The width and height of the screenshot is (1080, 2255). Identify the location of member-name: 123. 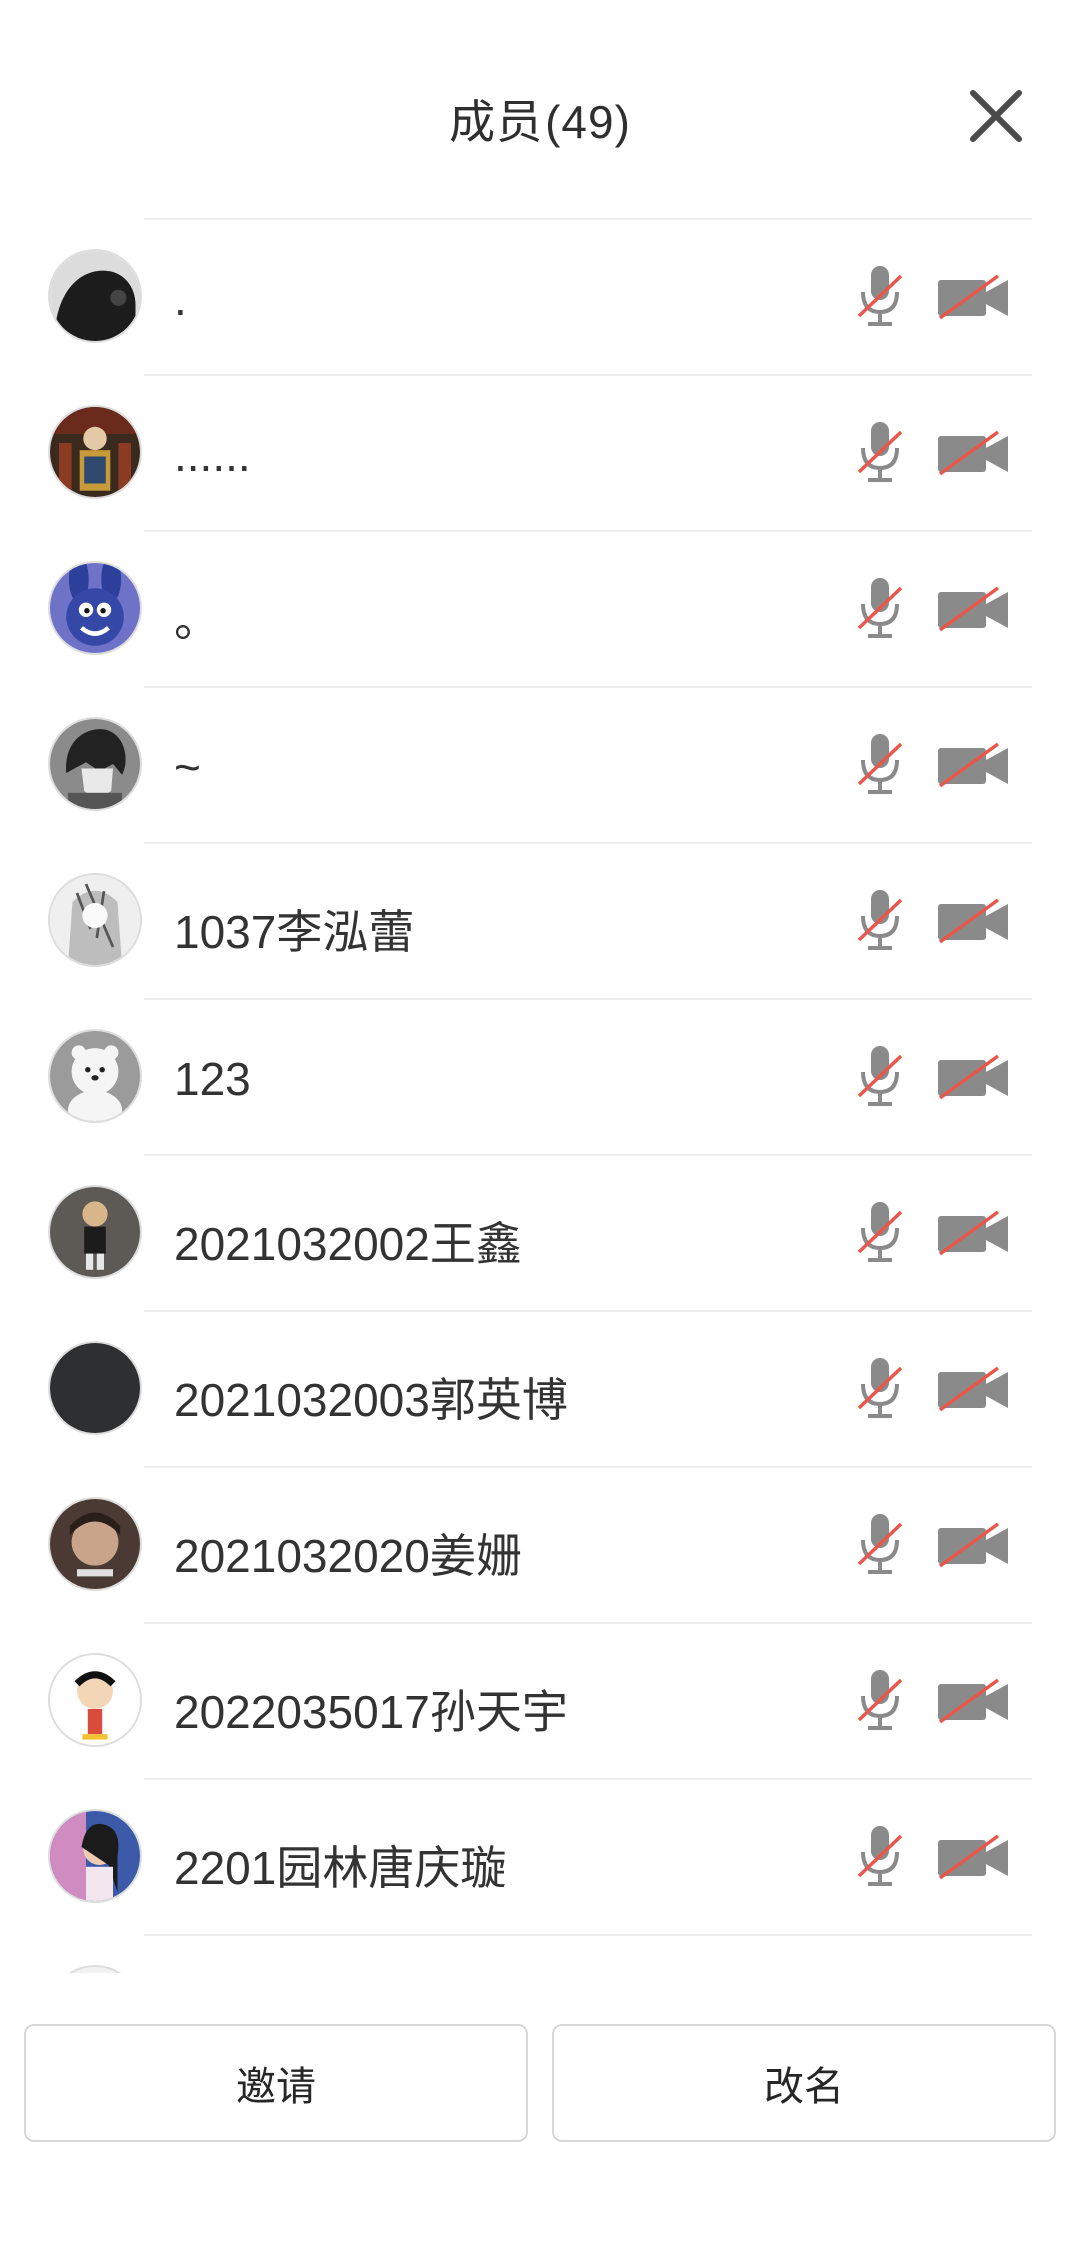
(212, 1079).